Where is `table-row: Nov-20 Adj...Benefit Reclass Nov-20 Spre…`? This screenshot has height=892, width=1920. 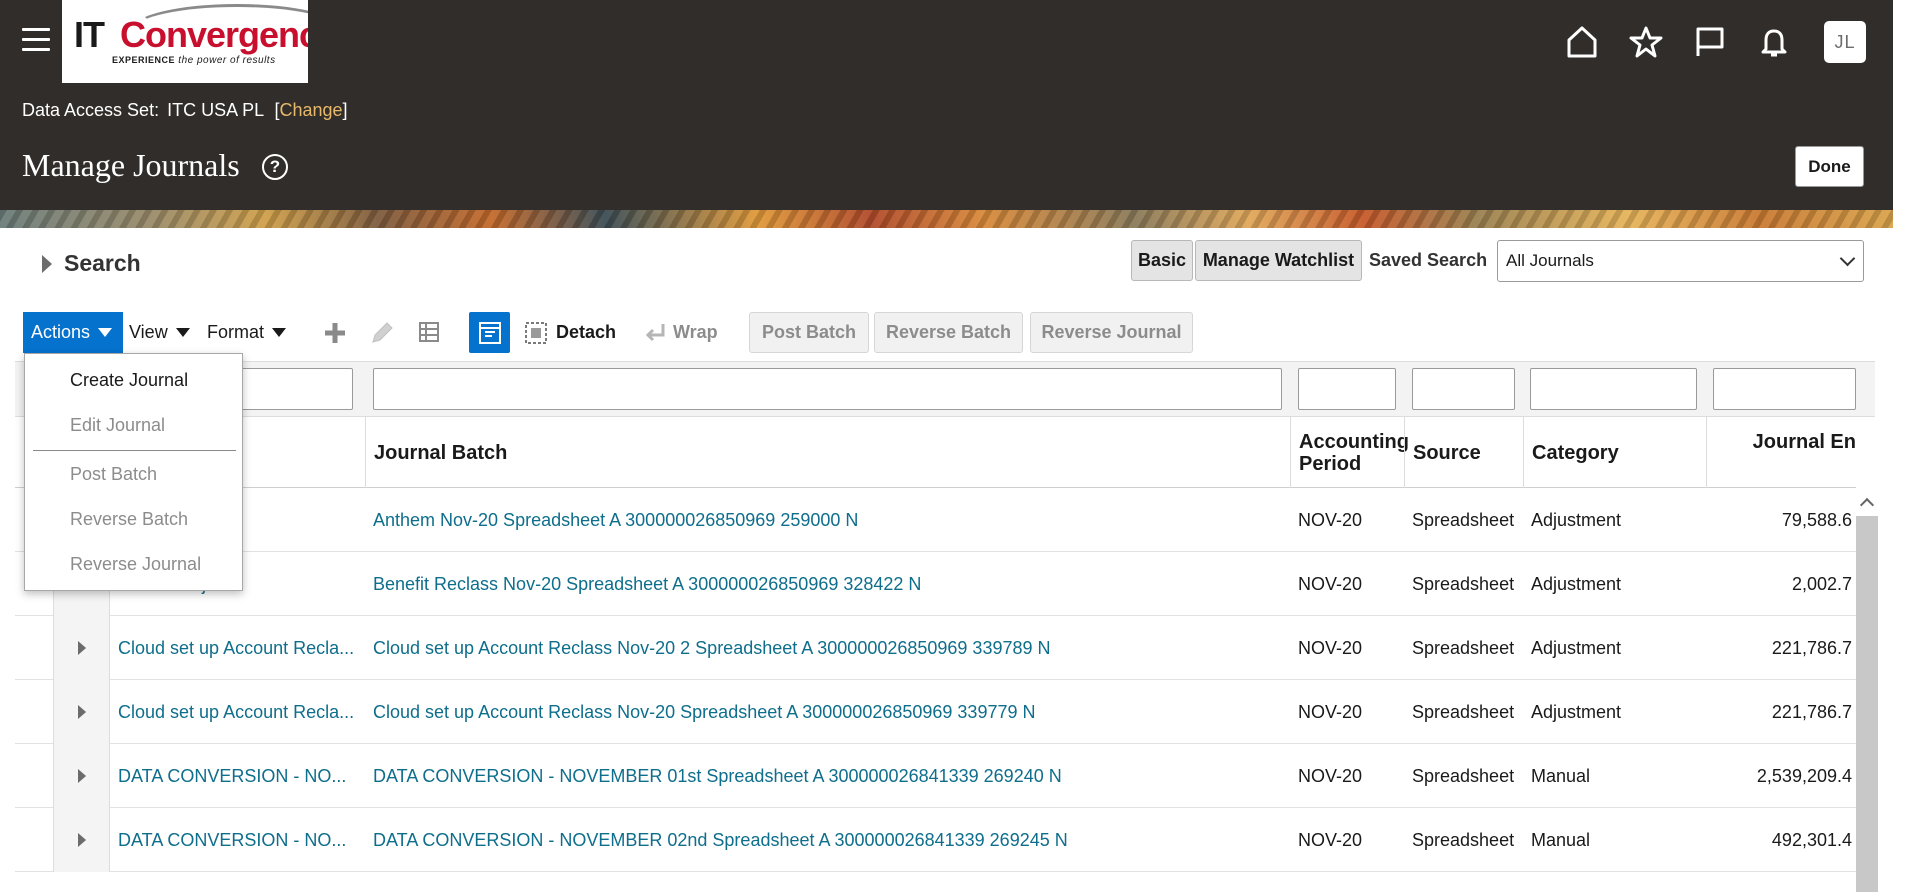 table-row: Nov-20 Adj...Benefit Reclass Nov-20 Spre… is located at coordinates (935, 584).